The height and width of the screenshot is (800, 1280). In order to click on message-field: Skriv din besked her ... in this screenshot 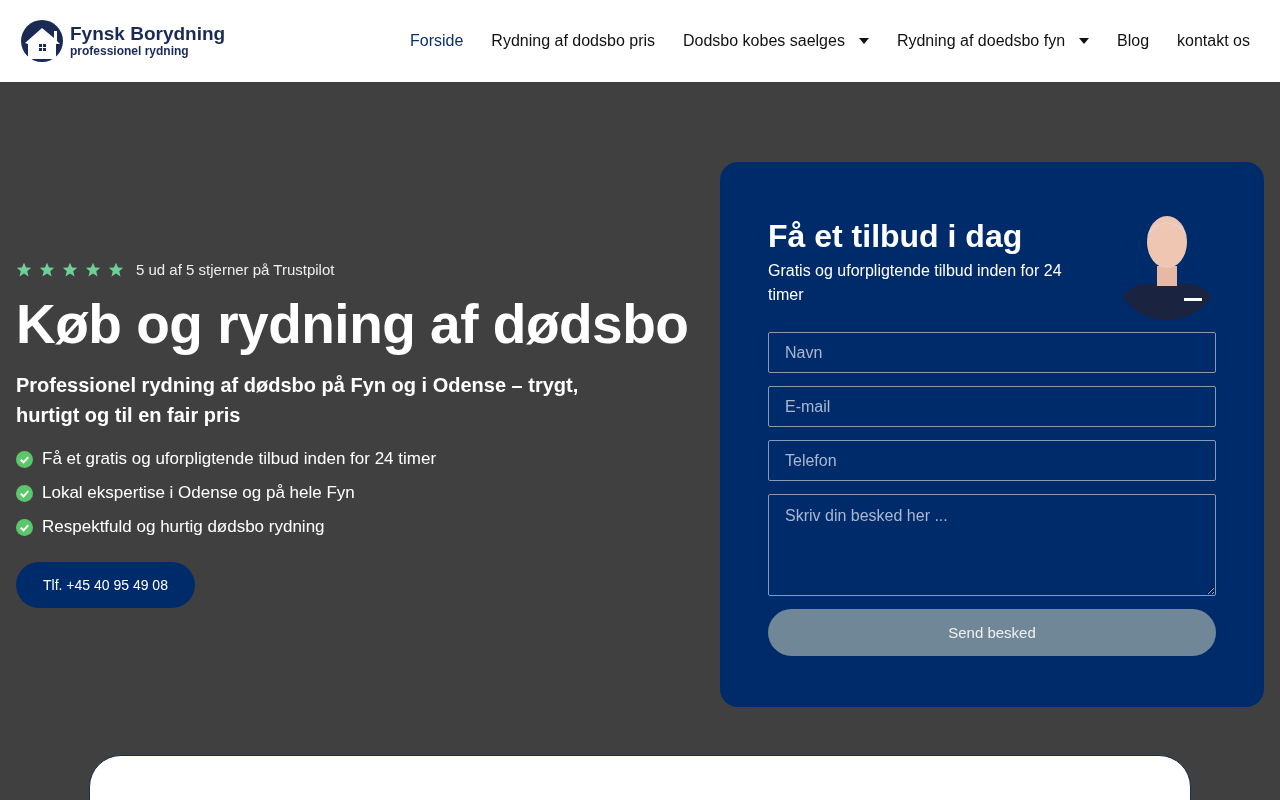, I will do `click(992, 545)`.